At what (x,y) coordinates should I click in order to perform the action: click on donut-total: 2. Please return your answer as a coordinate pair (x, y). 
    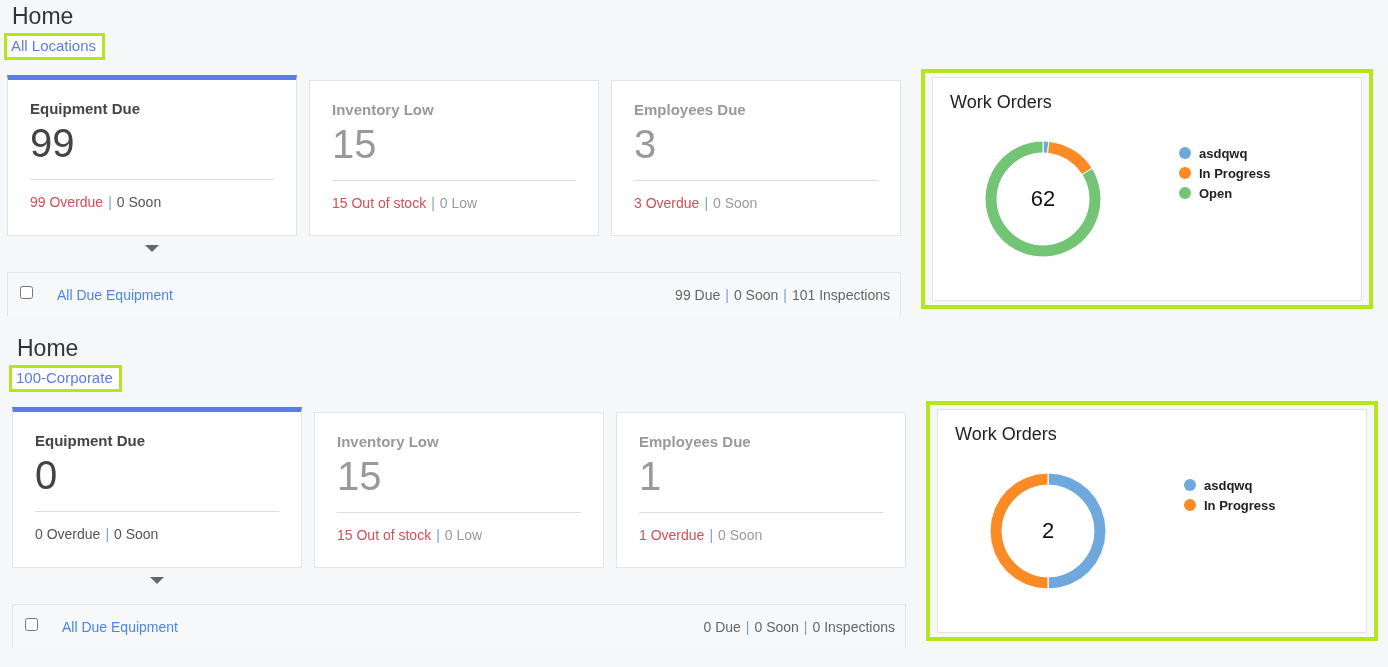
    Looking at the image, I should click on (1048, 531).